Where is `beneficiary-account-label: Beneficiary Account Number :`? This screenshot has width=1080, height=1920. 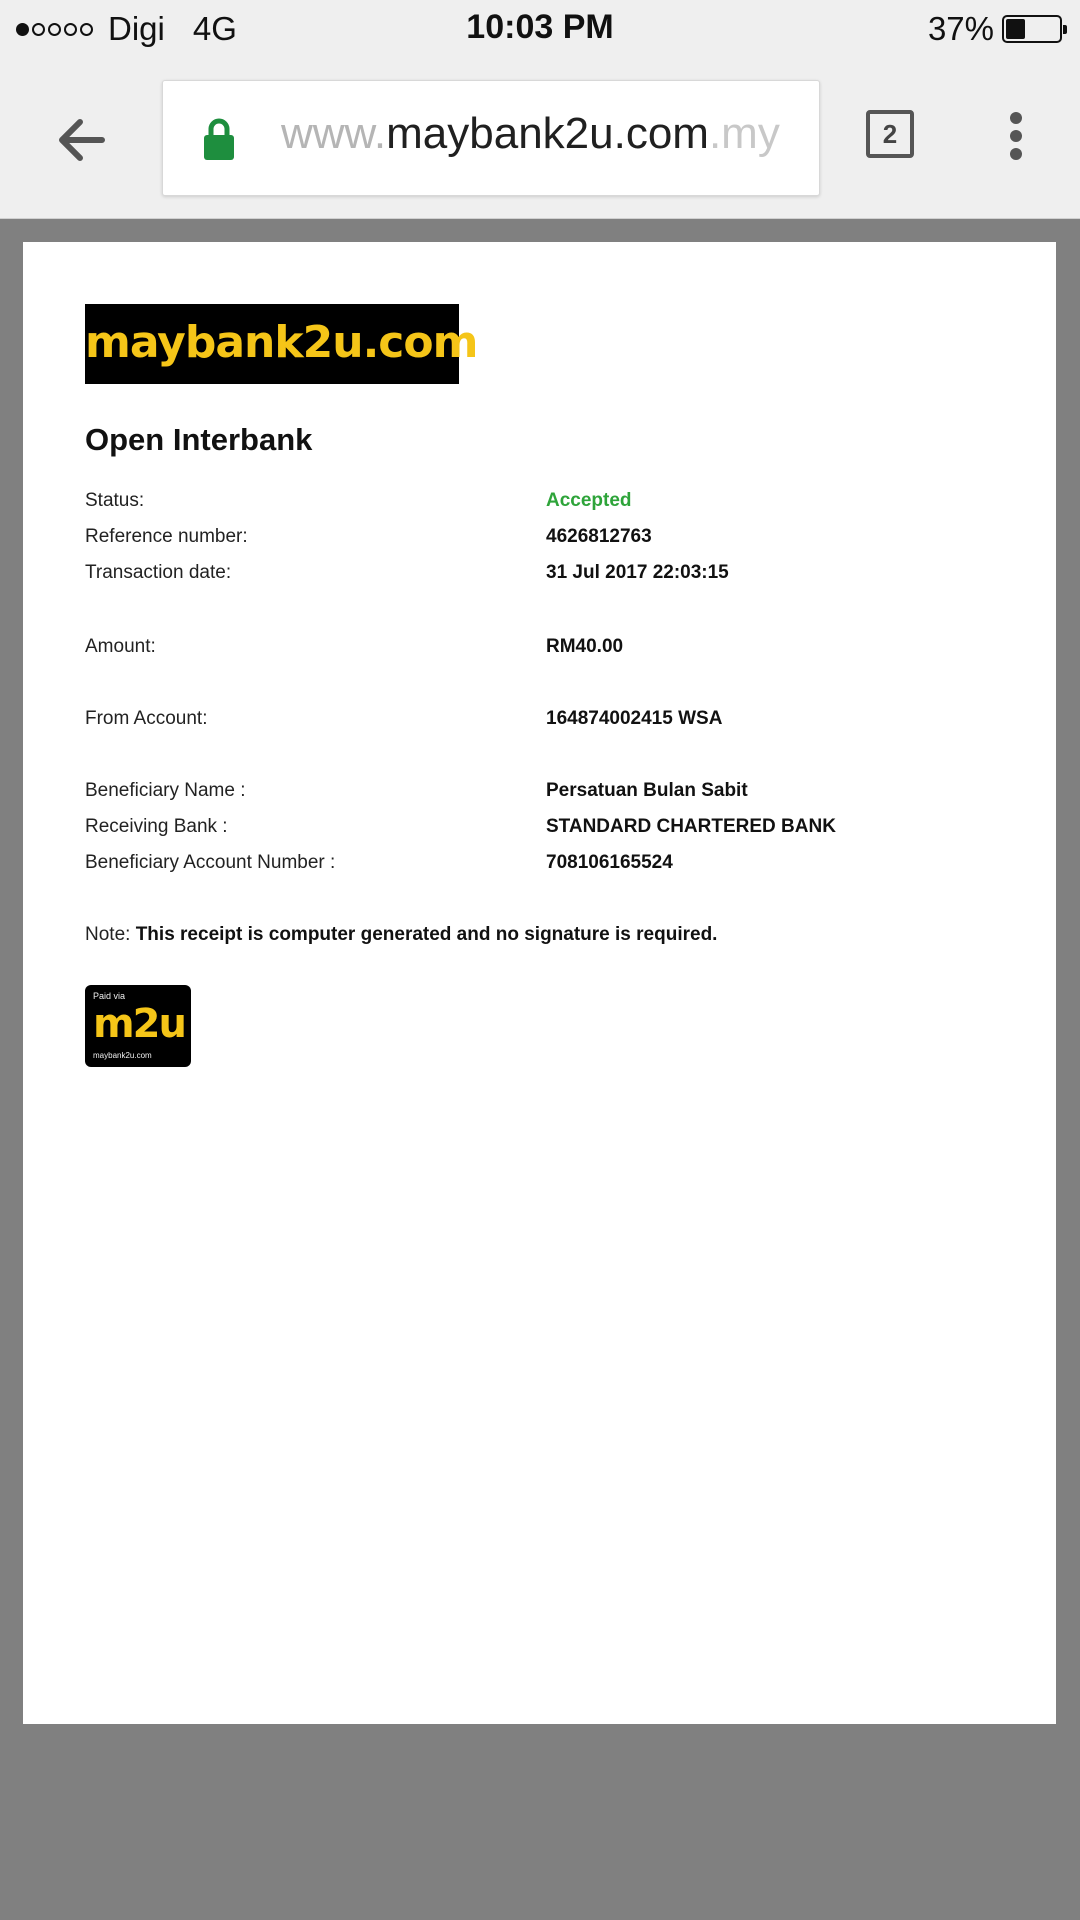 beneficiary-account-label: Beneficiary Account Number : is located at coordinates (210, 862).